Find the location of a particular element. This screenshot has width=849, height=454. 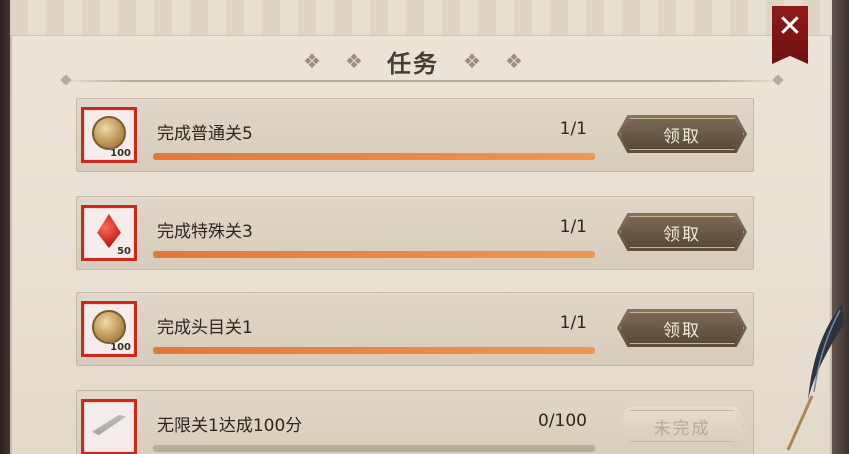

task-row: 50 完成特殊关3 1/1 领取 is located at coordinates (415, 233).